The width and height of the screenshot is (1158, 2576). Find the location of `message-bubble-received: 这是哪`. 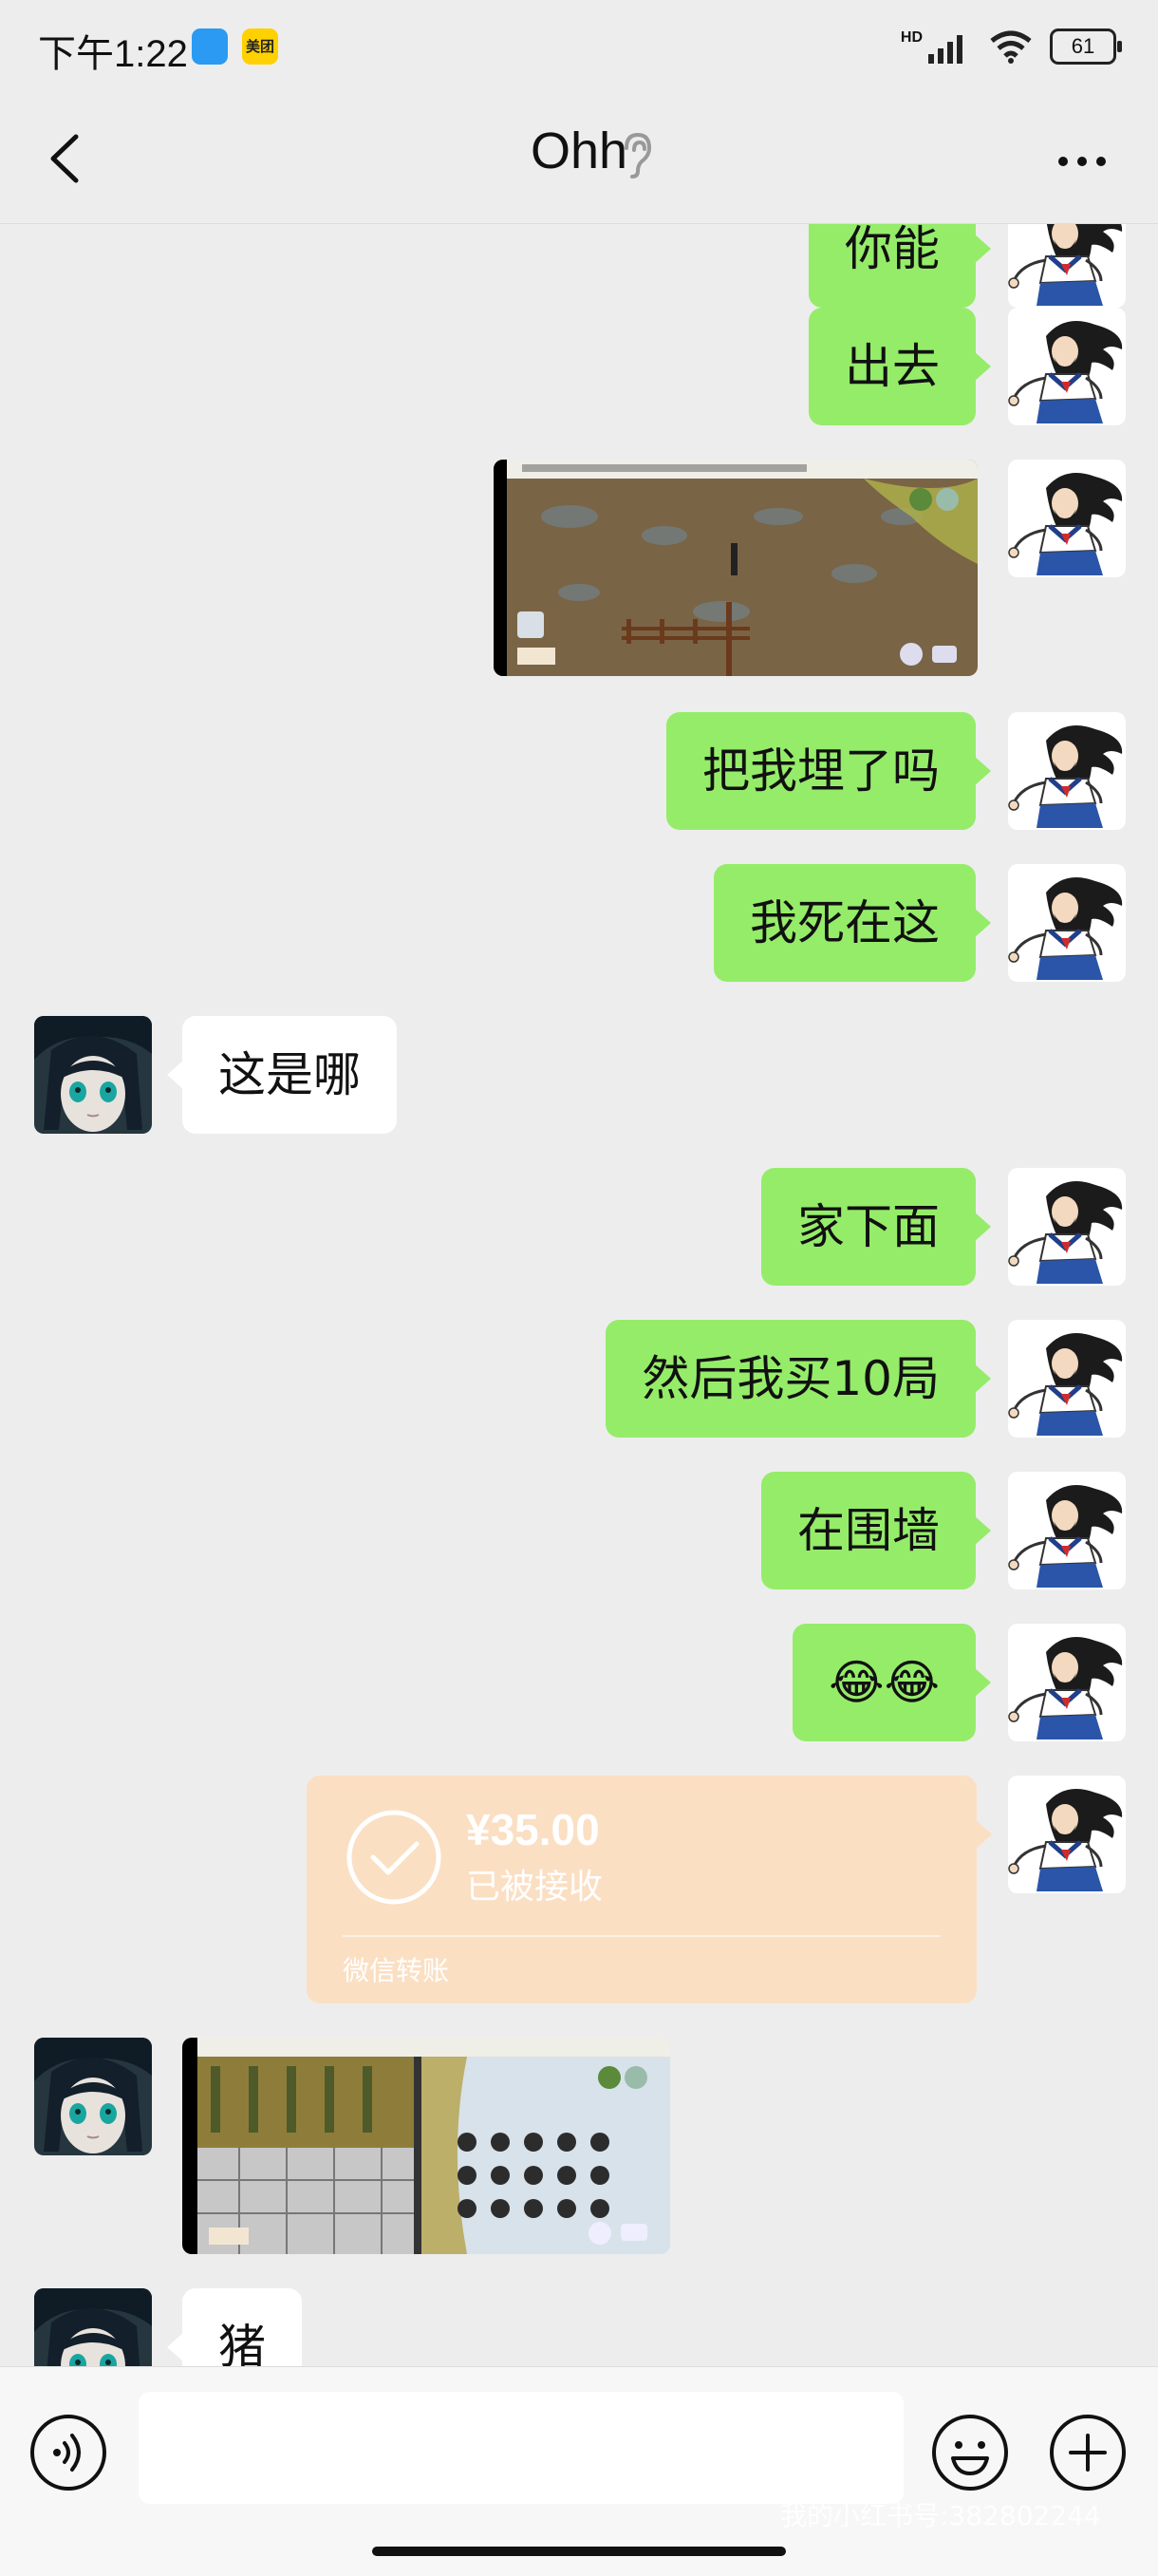

message-bubble-received: 这是哪 is located at coordinates (282, 1075).